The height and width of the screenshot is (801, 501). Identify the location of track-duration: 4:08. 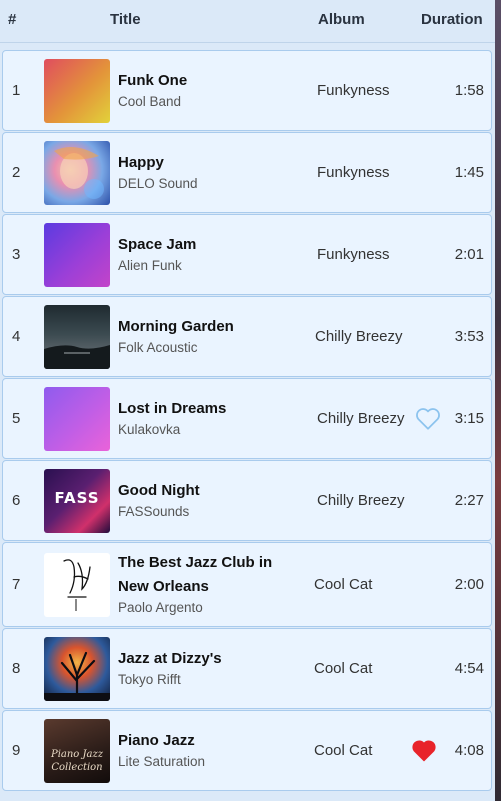
(469, 750).